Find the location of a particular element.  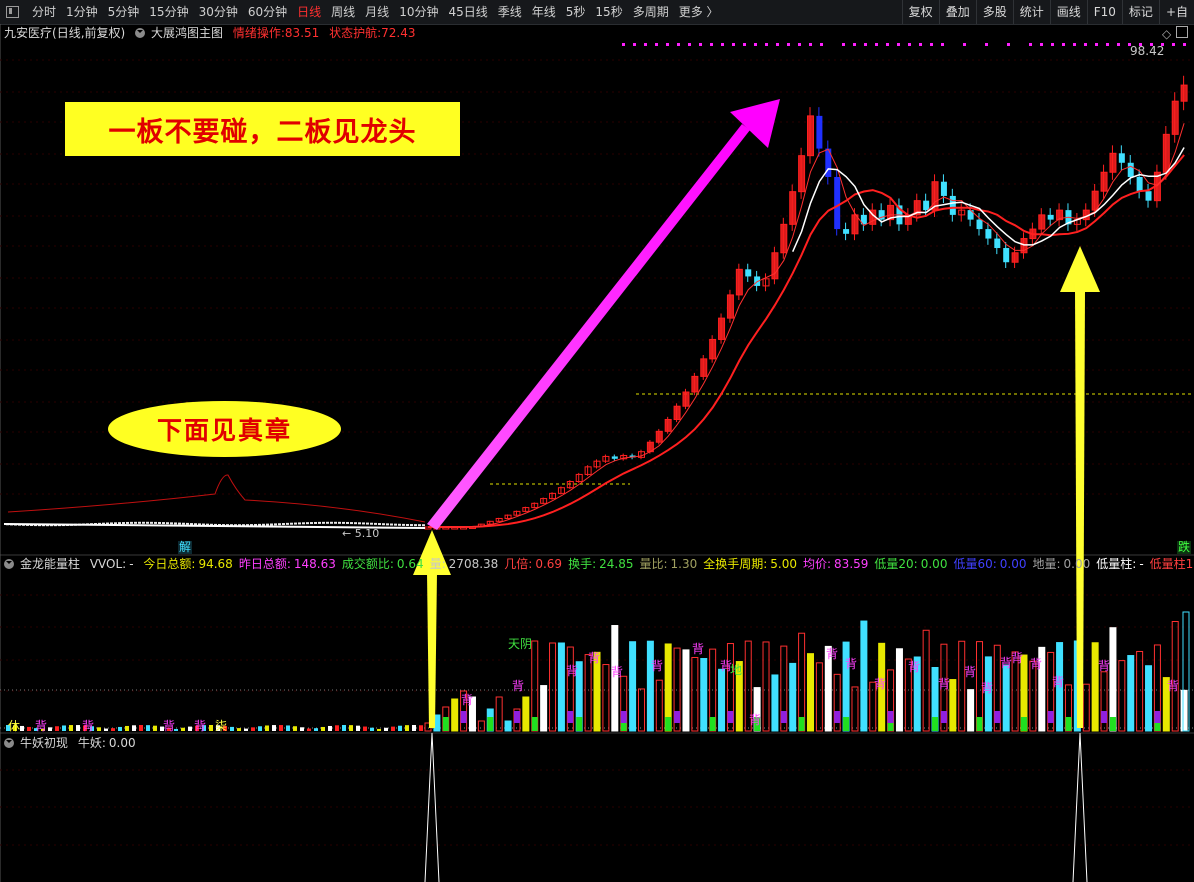

volume-stat-label-4: 几倍: is located at coordinates (518, 564).